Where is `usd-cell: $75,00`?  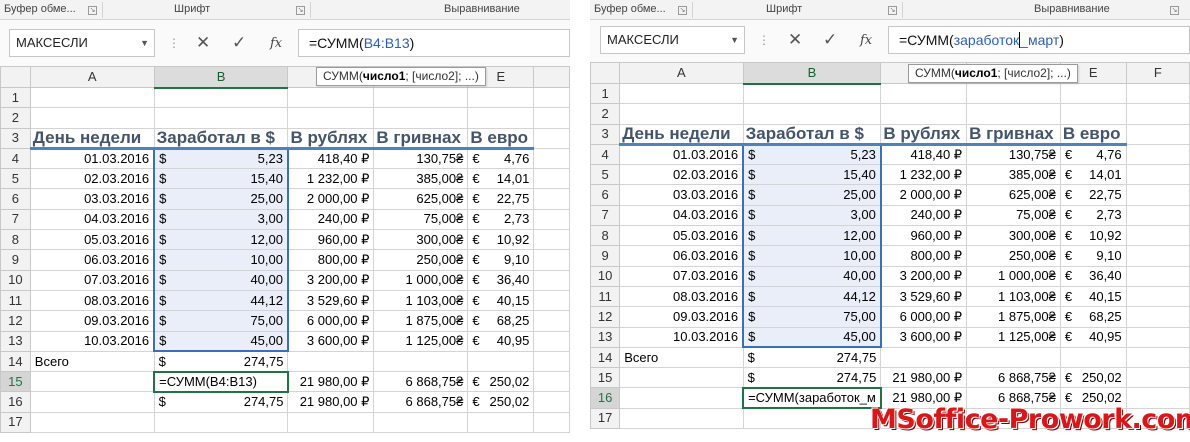 usd-cell: $75,00 is located at coordinates (221, 321).